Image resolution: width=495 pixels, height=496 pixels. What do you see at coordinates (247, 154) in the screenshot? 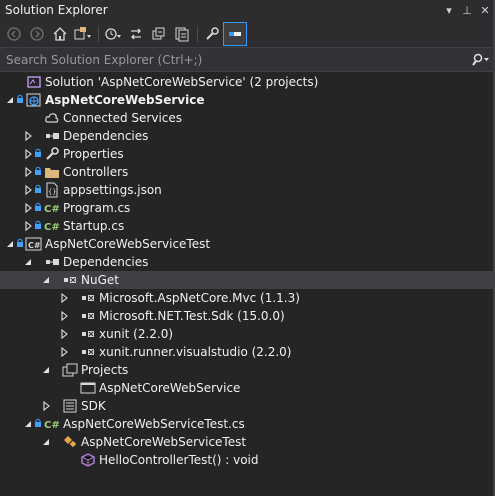
I see `tree-row: Properties` at bounding box center [247, 154].